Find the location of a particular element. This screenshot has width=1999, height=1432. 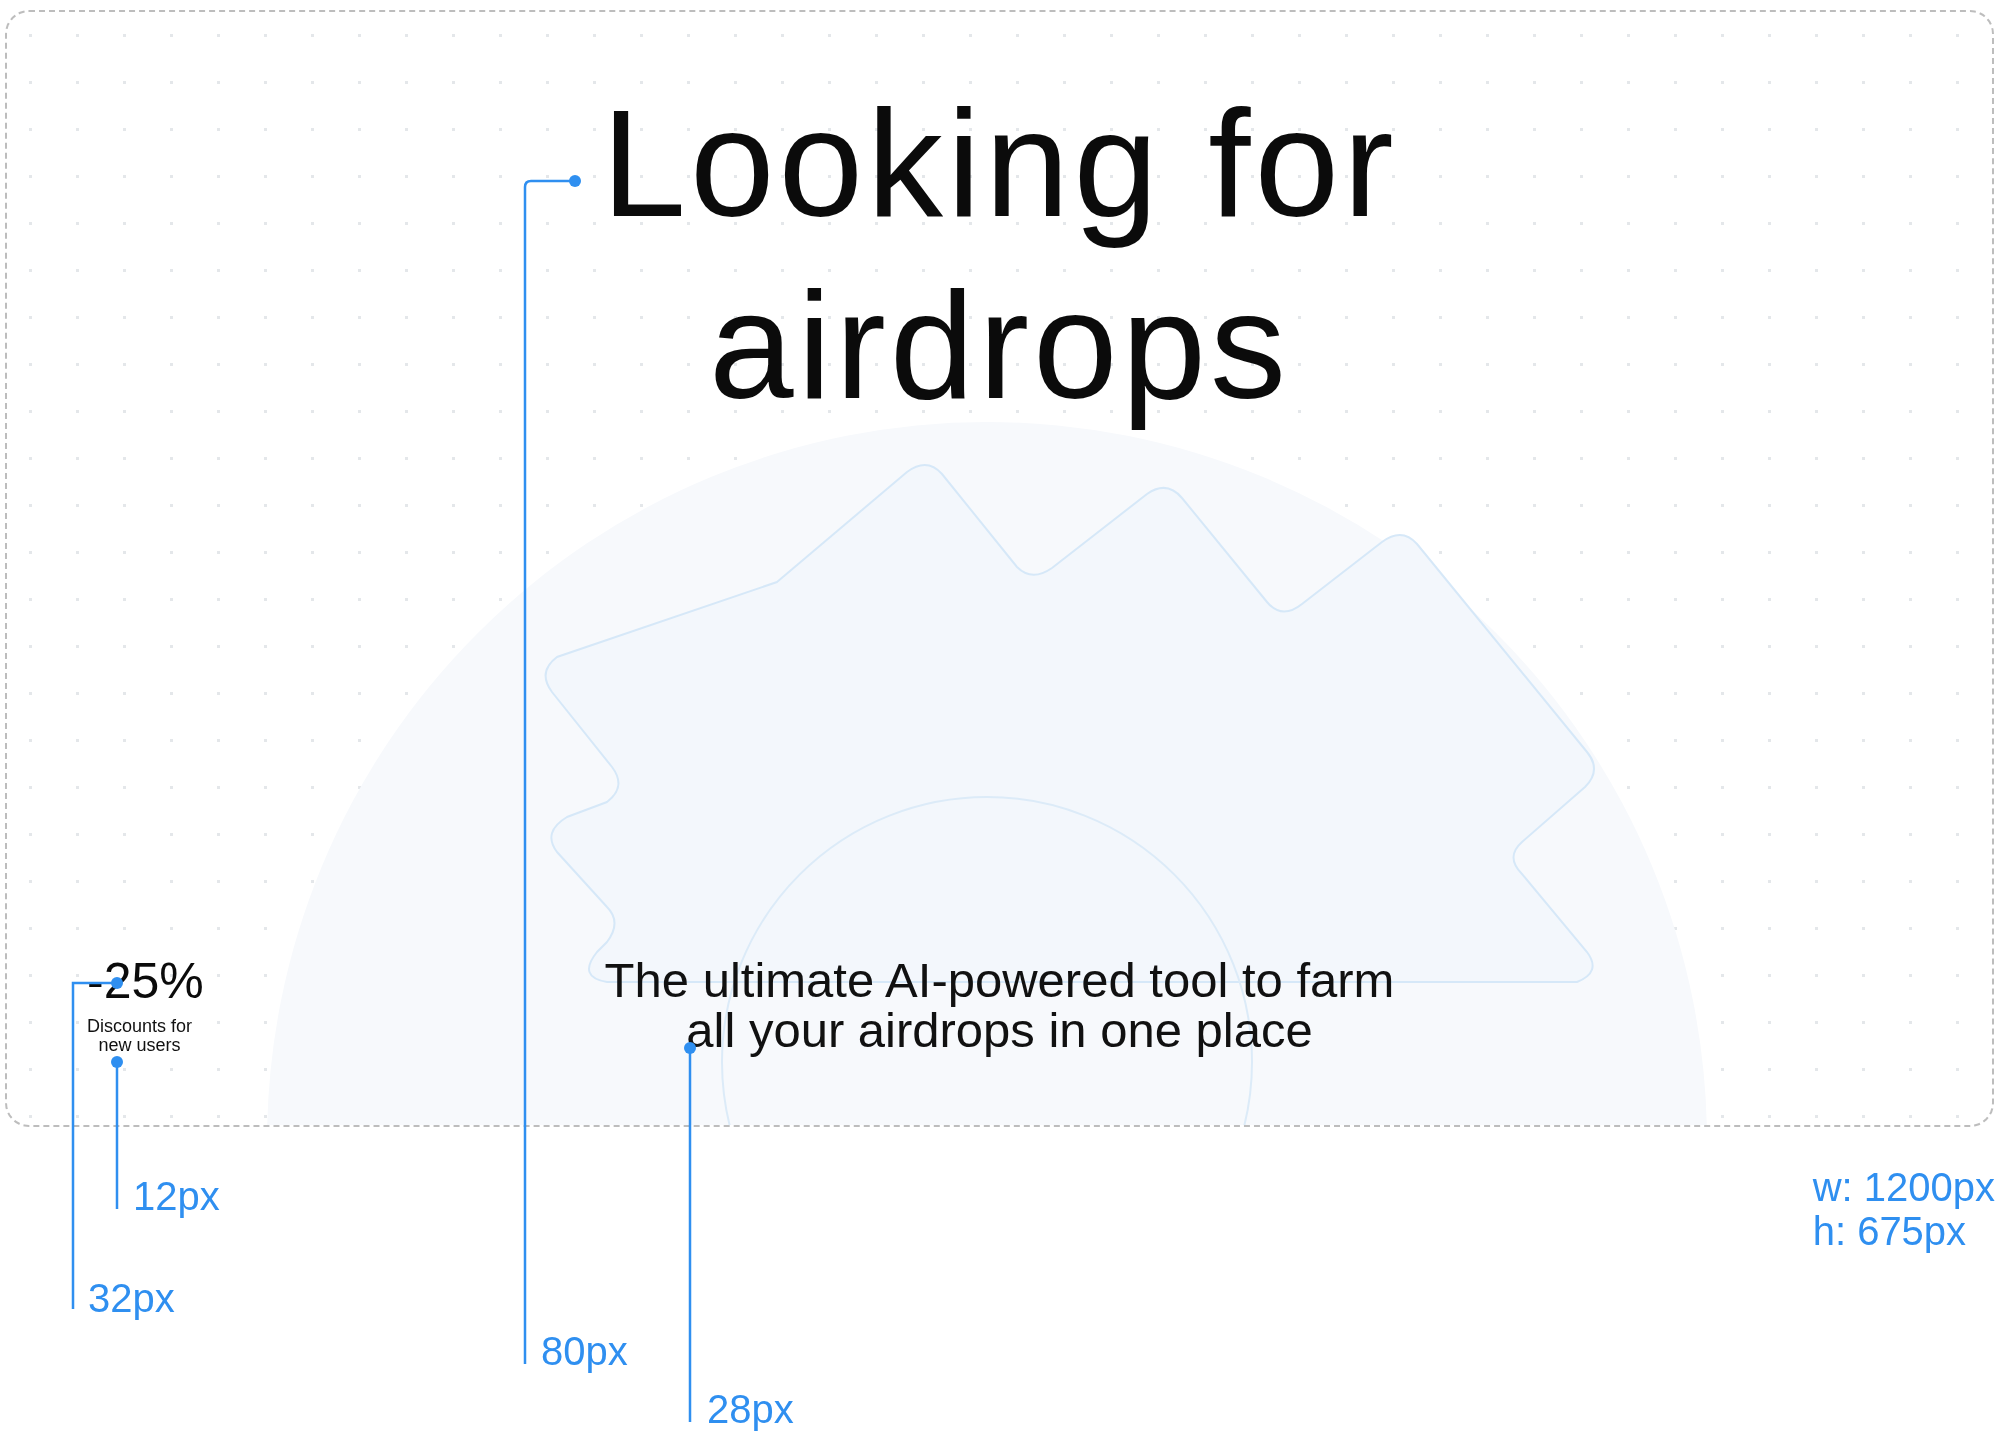

size-label: 12px is located at coordinates (176, 1196).